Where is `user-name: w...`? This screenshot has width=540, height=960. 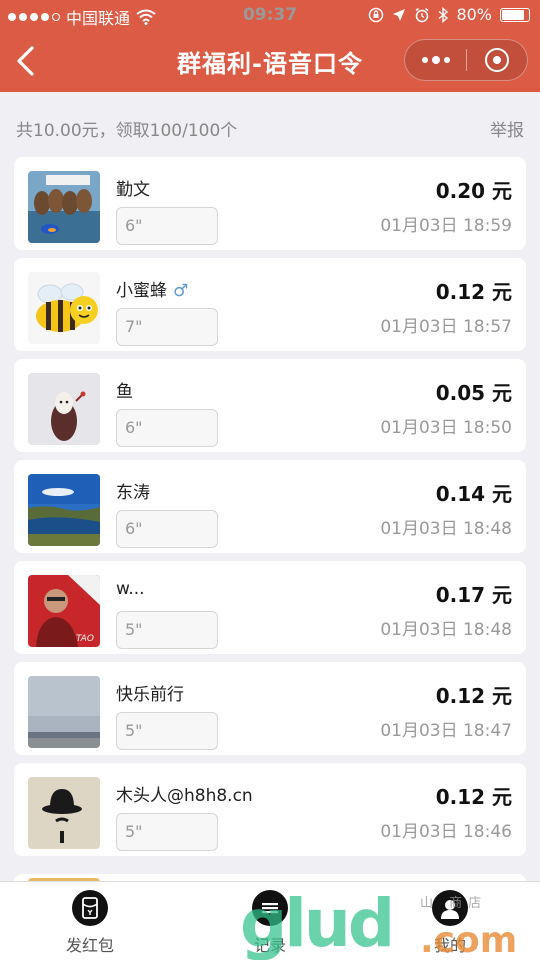 user-name: w... is located at coordinates (130, 589).